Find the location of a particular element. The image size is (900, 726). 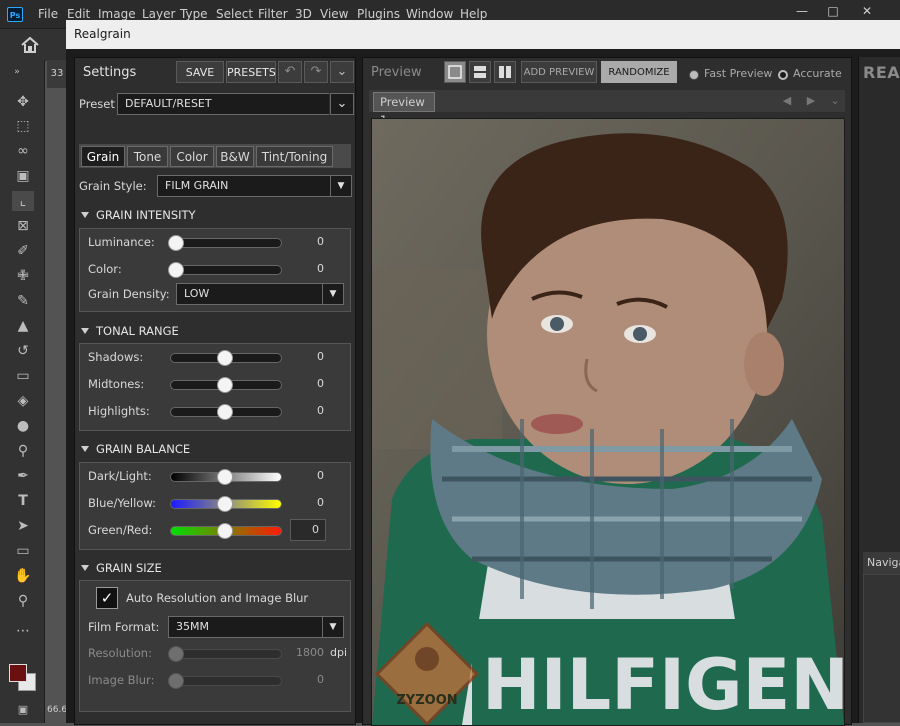

luminance-slider-track is located at coordinates (226, 243).